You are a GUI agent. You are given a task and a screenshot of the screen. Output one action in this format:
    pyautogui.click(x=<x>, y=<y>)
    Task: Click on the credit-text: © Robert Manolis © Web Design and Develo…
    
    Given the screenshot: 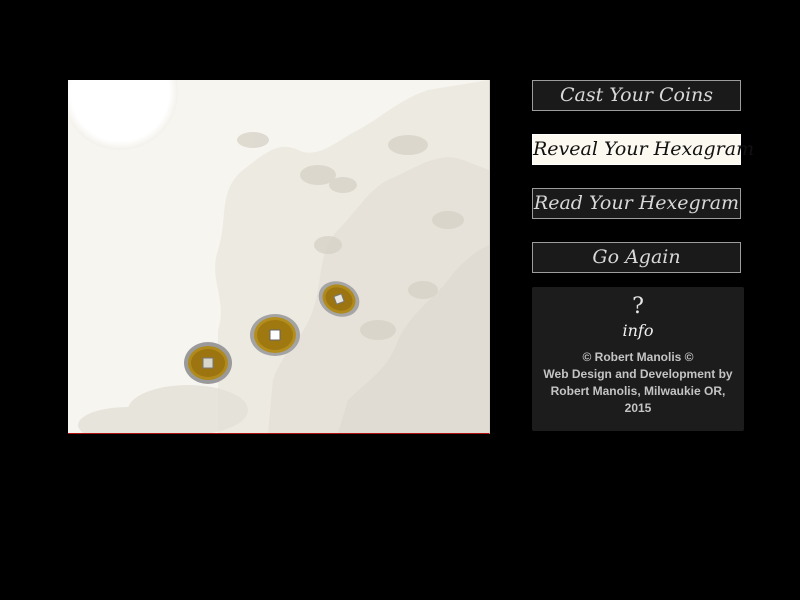 What is the action you would take?
    pyautogui.click(x=638, y=383)
    